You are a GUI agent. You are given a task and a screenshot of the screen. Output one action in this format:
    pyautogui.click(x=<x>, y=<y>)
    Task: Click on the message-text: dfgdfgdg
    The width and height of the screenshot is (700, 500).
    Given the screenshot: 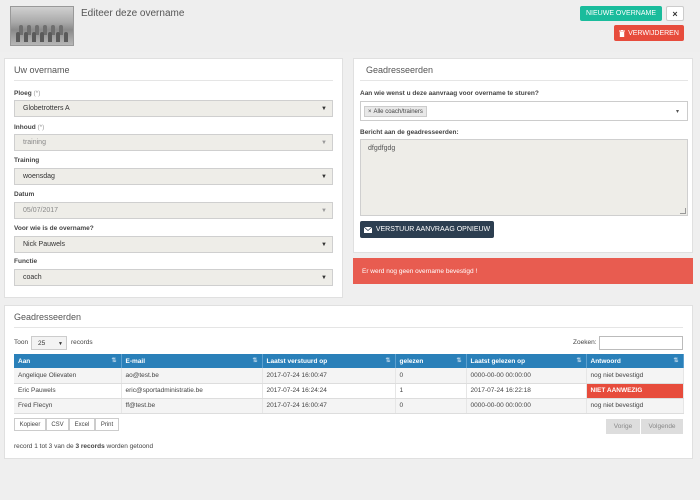 What is the action you would take?
    pyautogui.click(x=382, y=148)
    